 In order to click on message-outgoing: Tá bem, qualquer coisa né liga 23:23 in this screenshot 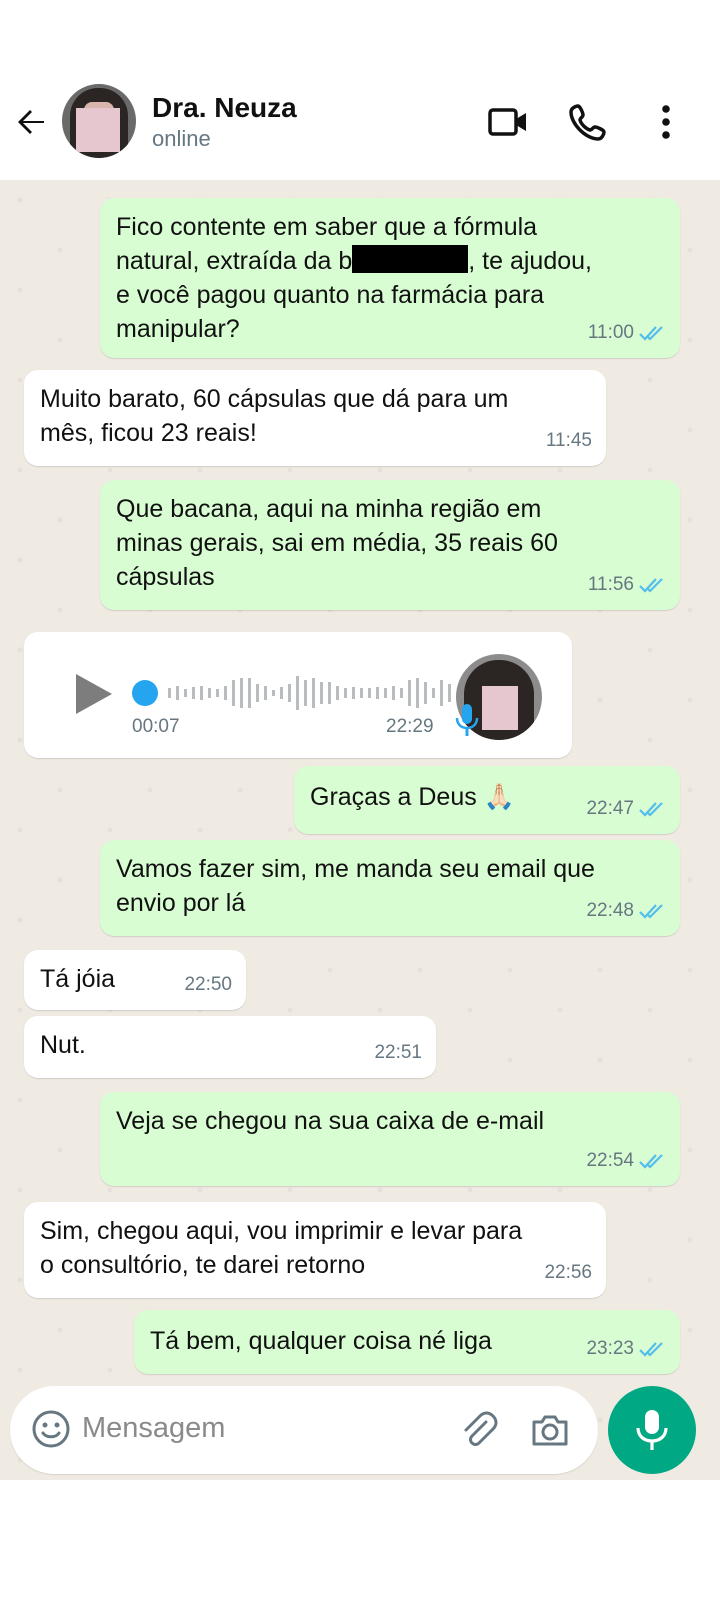, I will do `click(407, 1342)`.